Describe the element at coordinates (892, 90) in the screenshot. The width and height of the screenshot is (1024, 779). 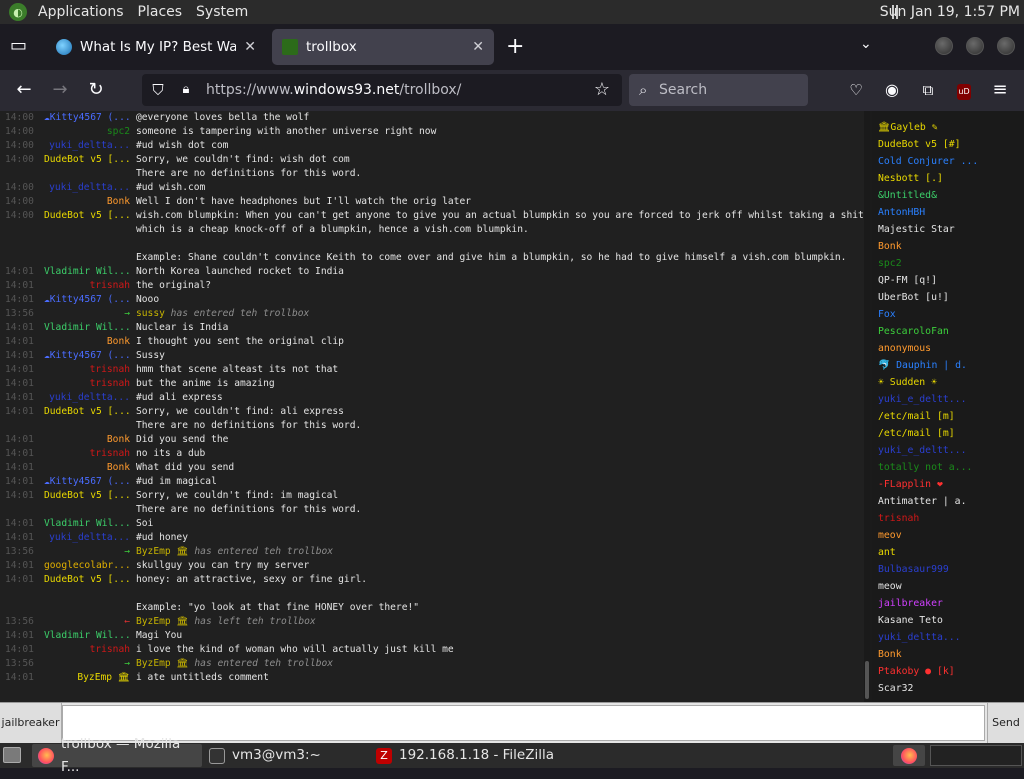
I see `account-icon: ◉` at that location.